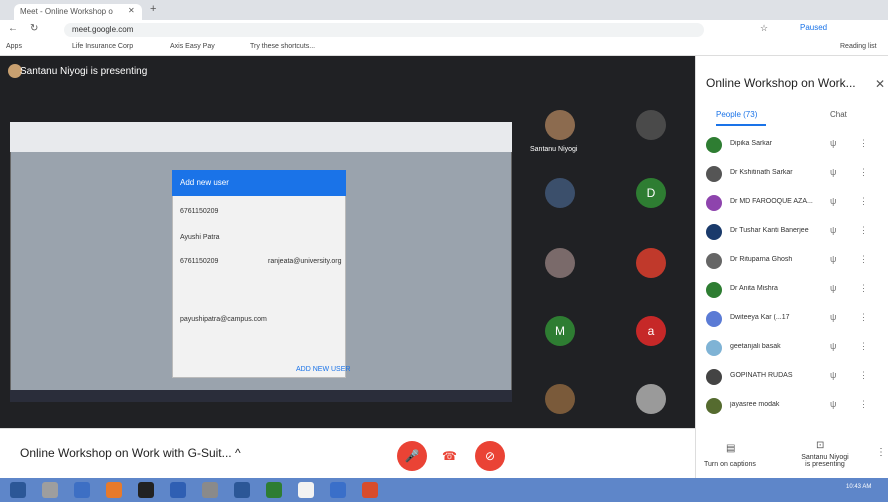  I want to click on participant-tile-letter: D, so click(651, 193).